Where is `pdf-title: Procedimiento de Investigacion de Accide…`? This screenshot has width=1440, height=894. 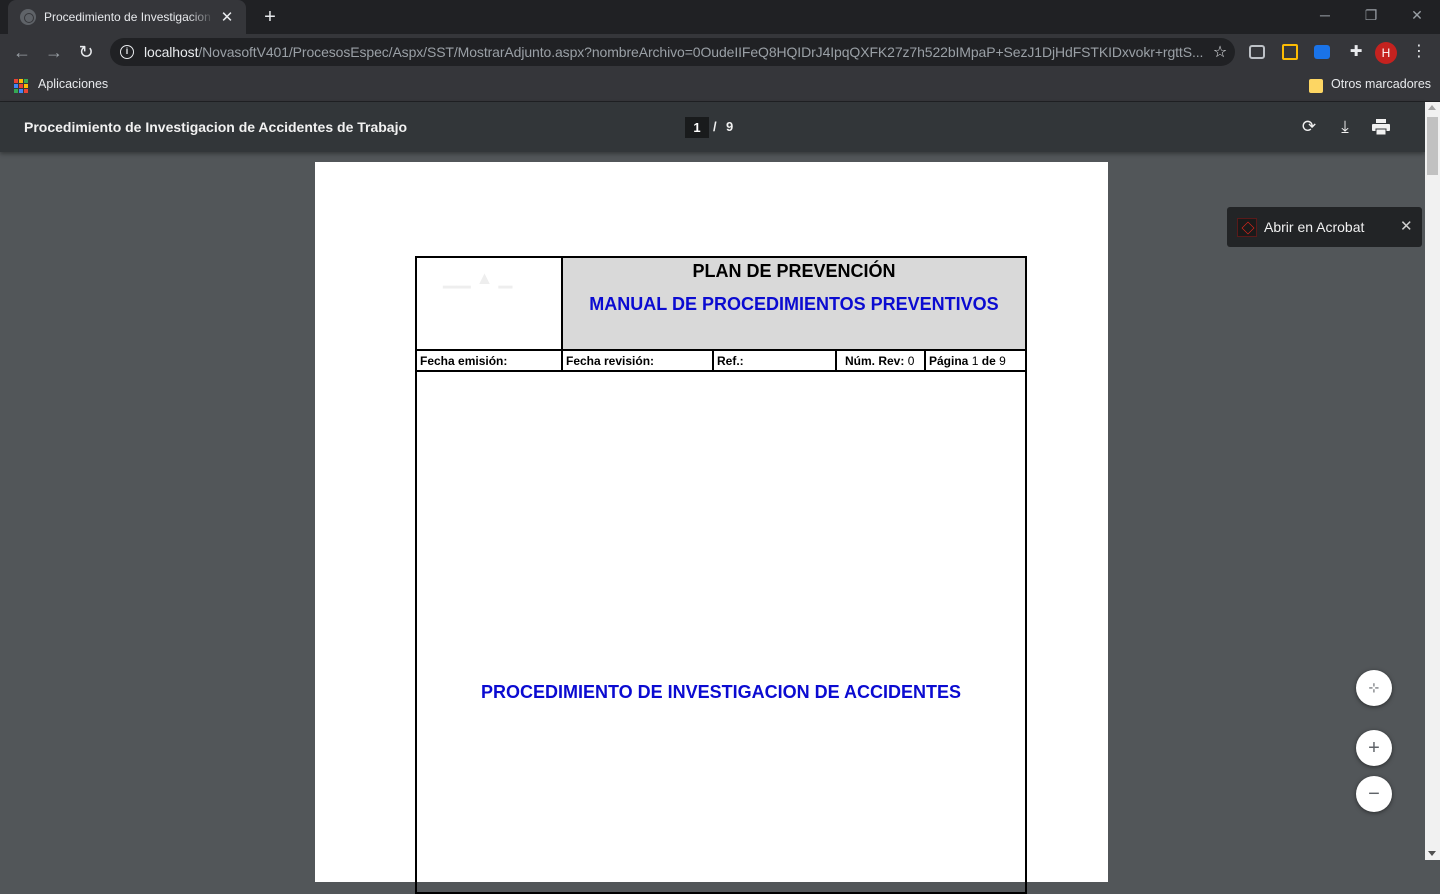
pdf-title: Procedimiento de Investigacion de Accide… is located at coordinates (216, 127).